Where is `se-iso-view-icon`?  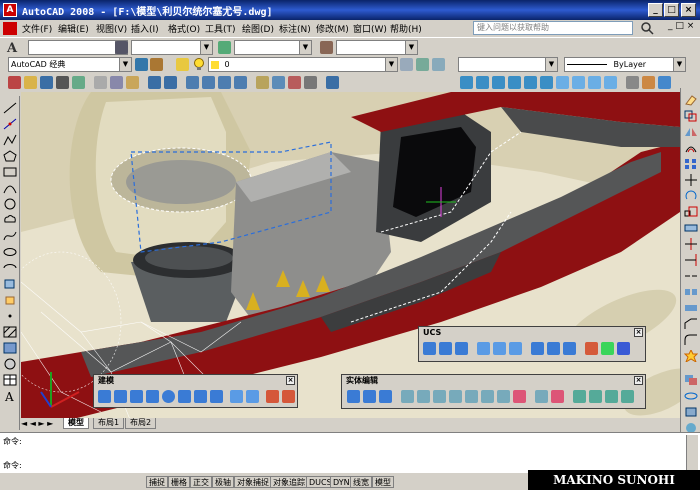 se-iso-view-icon is located at coordinates (578, 82).